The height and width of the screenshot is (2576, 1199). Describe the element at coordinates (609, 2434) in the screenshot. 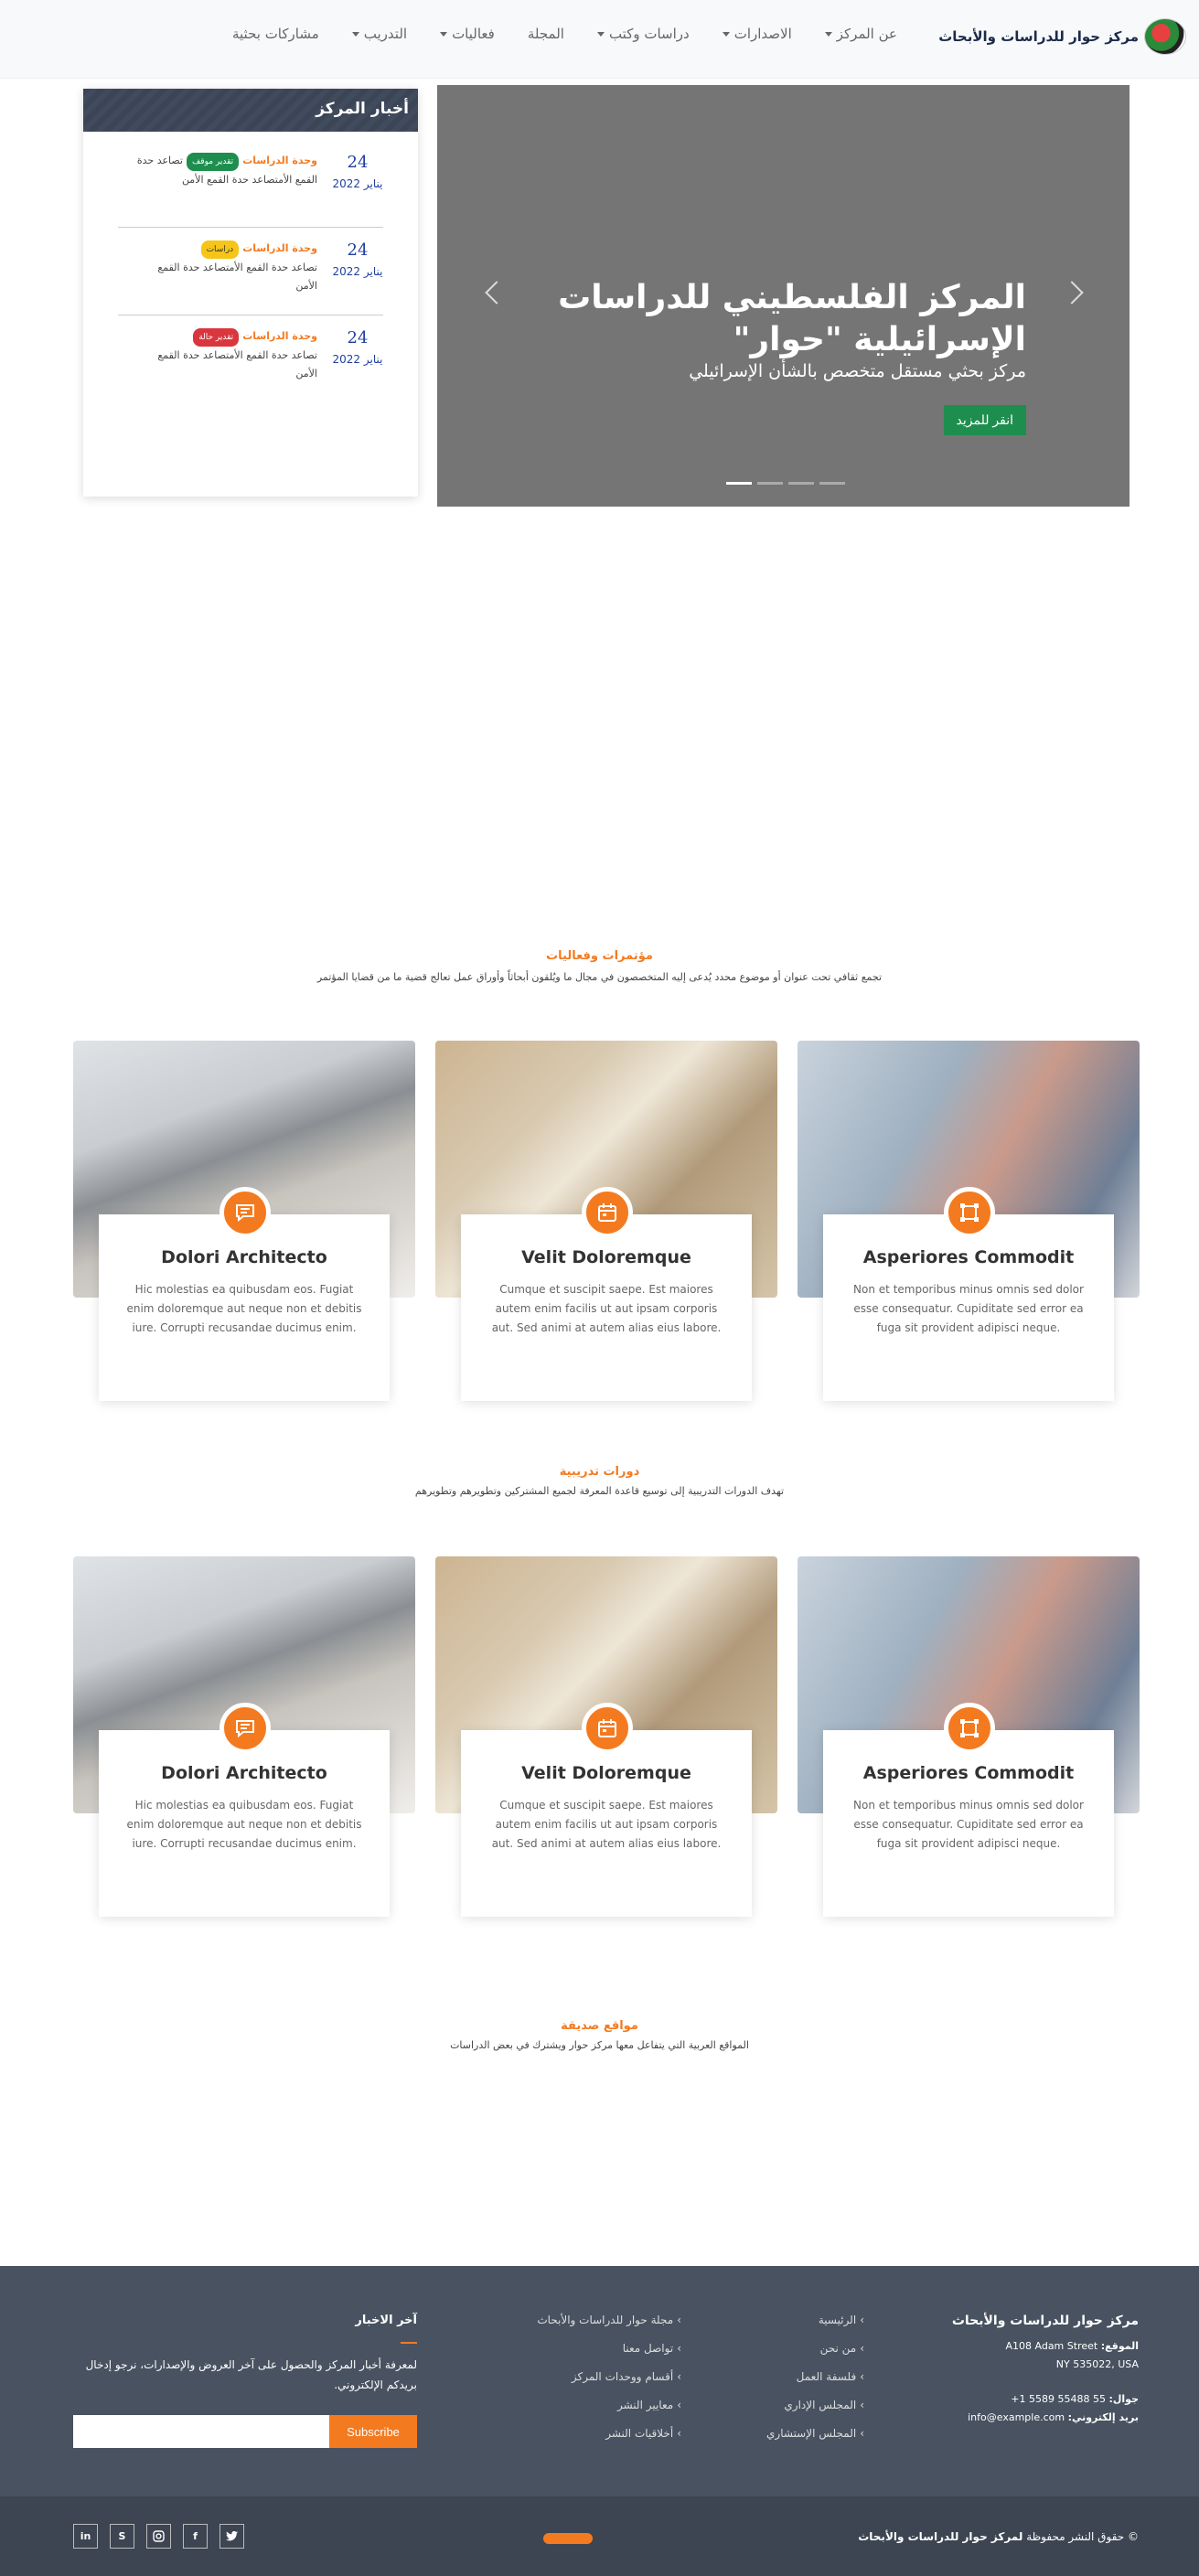

I see `footer-link: أخلاقيات النشر` at that location.